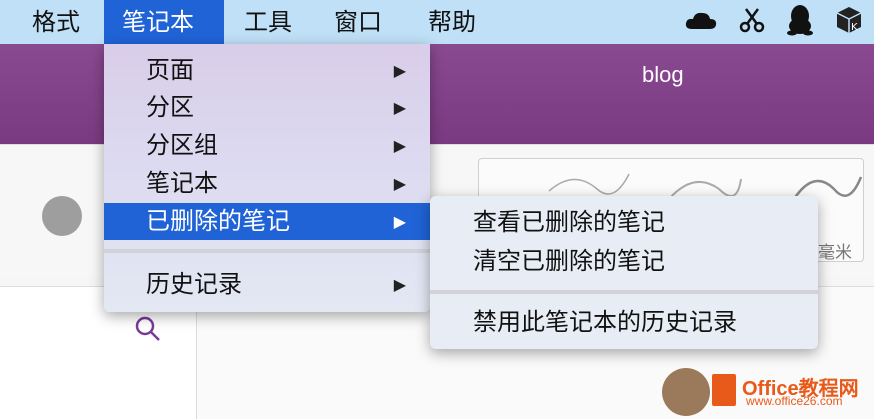  Describe the element at coordinates (56, 22) in the screenshot. I see `menu-format: 格式` at that location.